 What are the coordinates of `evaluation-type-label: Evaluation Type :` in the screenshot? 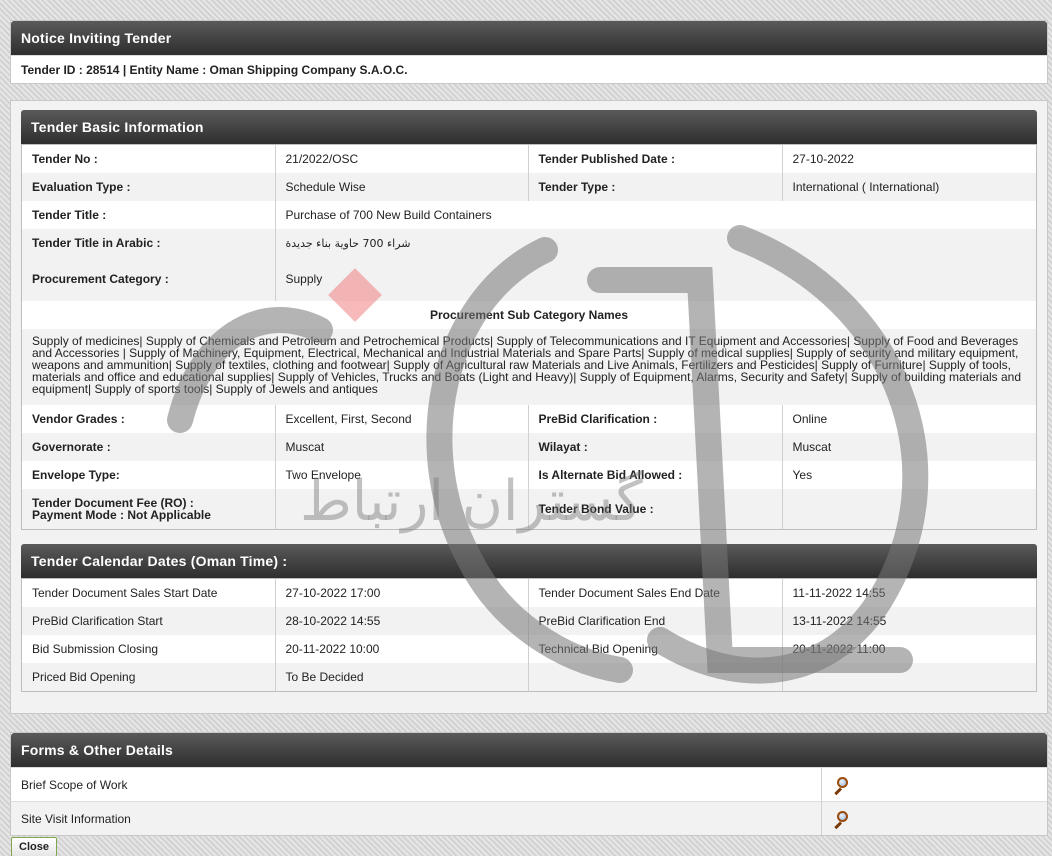 It's located at (148, 187).